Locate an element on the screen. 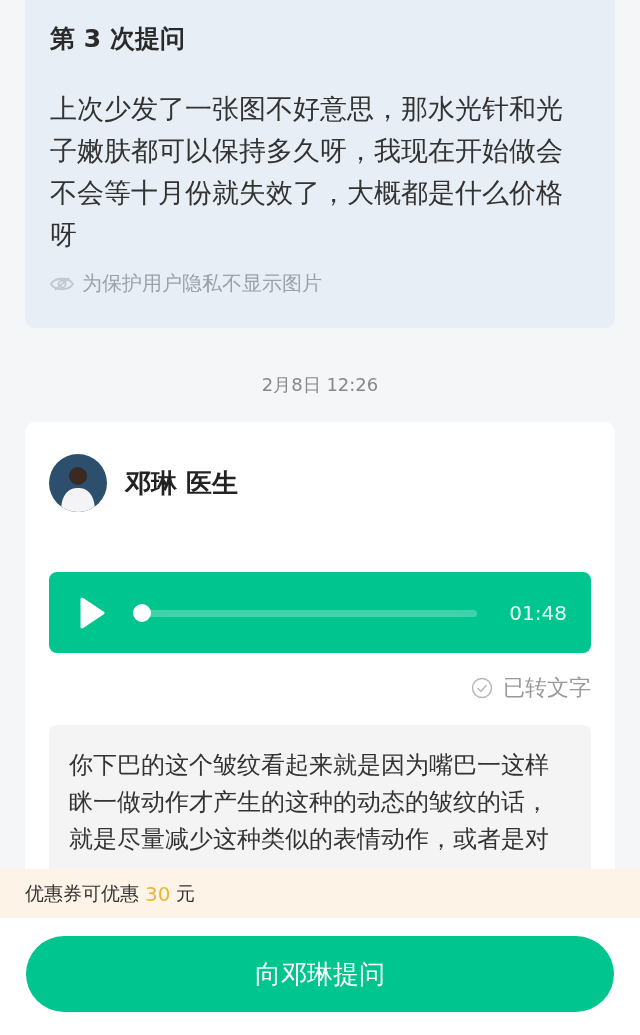  doctor-name: 邓琳 医生 is located at coordinates (182, 483).